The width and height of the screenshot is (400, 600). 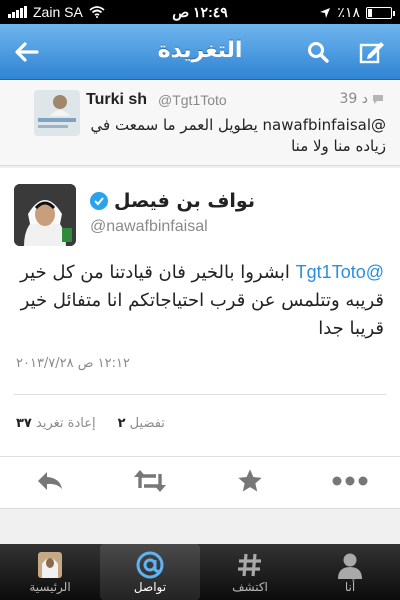 I want to click on reply-avatar, so click(x=57, y=113).